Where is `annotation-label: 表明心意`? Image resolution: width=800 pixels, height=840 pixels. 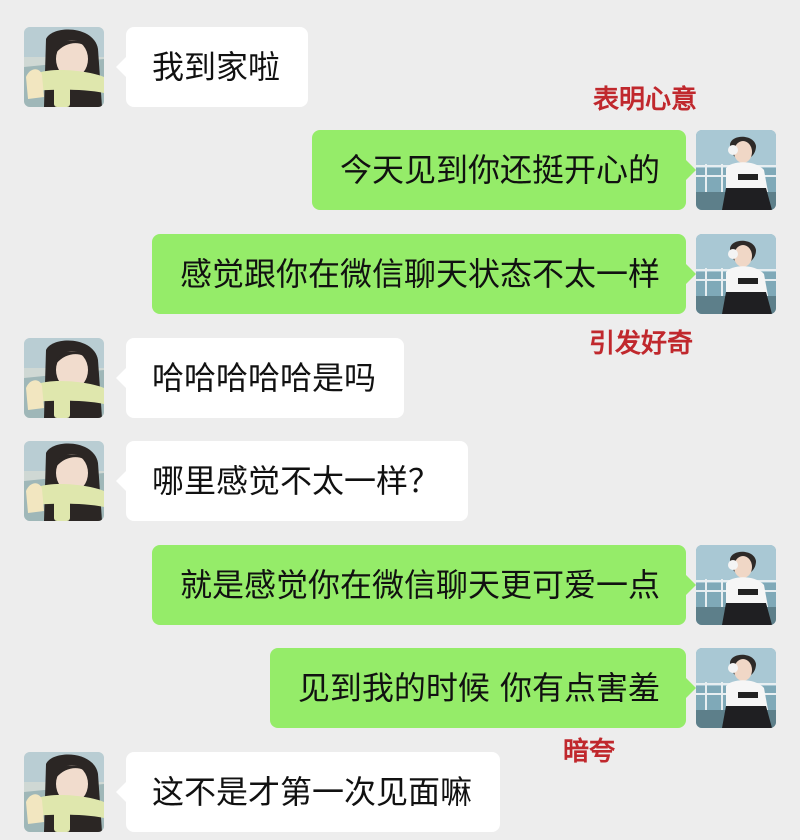
annotation-label: 表明心意 is located at coordinates (645, 100).